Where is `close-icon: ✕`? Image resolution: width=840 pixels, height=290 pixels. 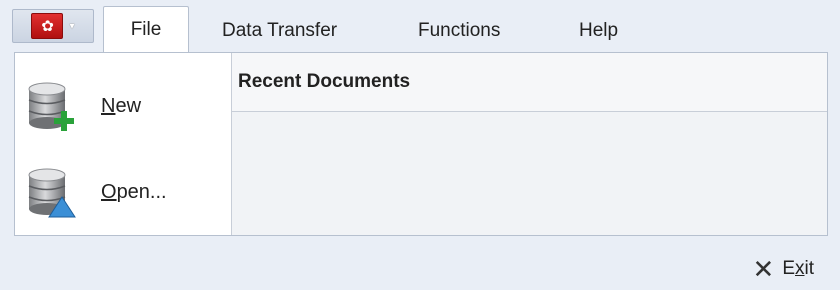 close-icon: ✕ is located at coordinates (763, 269).